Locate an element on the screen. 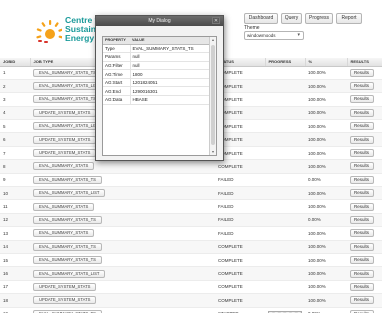 This screenshot has width=382, height=313. scrollbar-thumb is located at coordinates (213, 95).